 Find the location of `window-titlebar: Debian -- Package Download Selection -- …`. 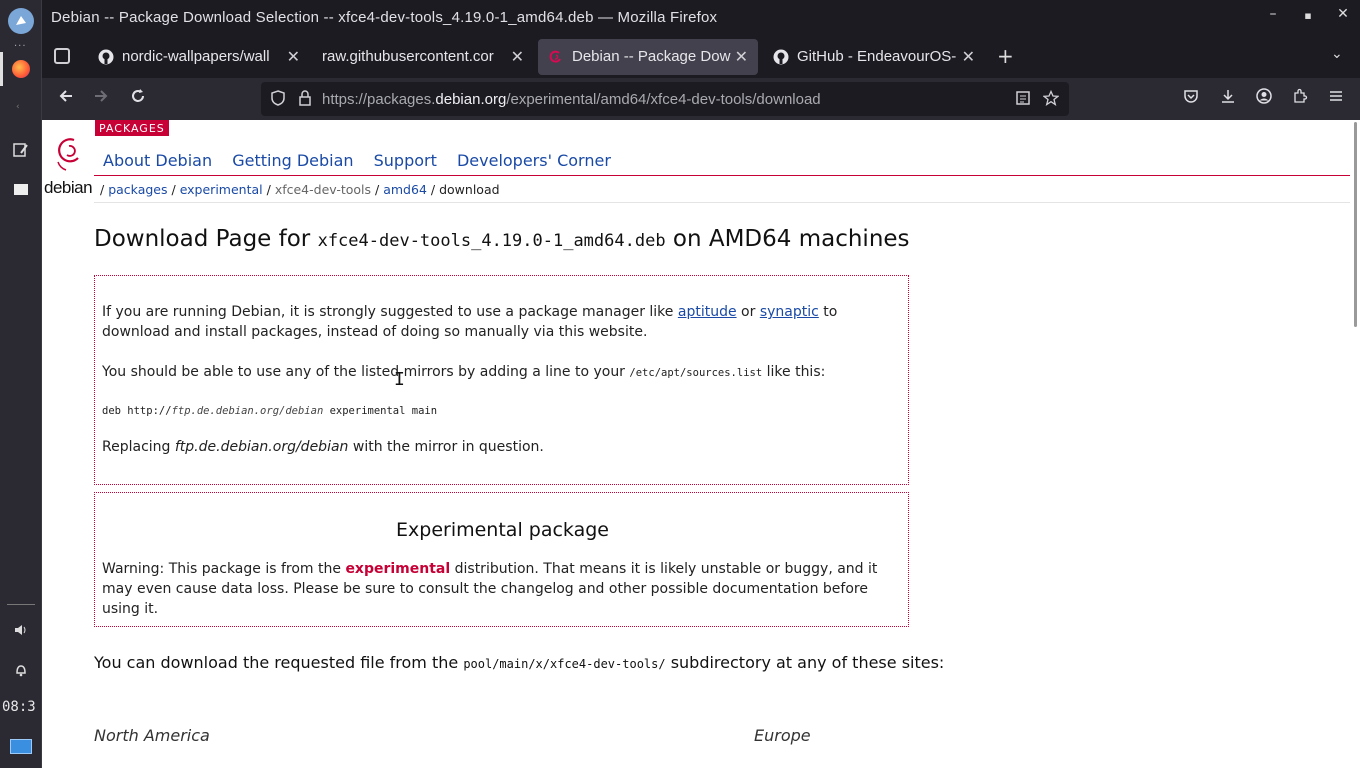

window-titlebar: Debian -- Package Download Selection -- … is located at coordinates (701, 18).